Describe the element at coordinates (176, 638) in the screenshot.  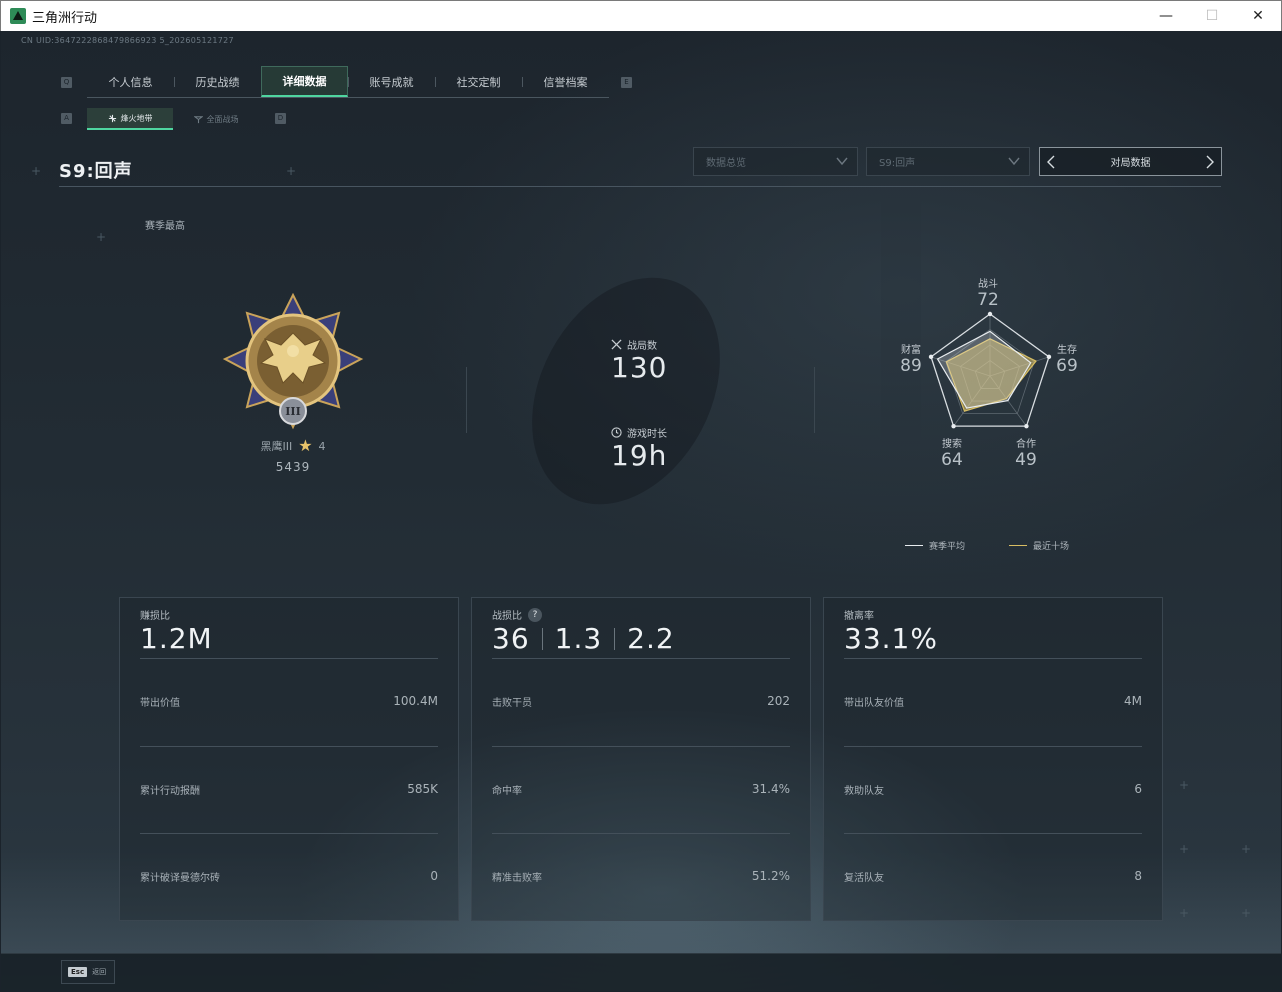
I see `card-main-value-text: 1.2M` at that location.